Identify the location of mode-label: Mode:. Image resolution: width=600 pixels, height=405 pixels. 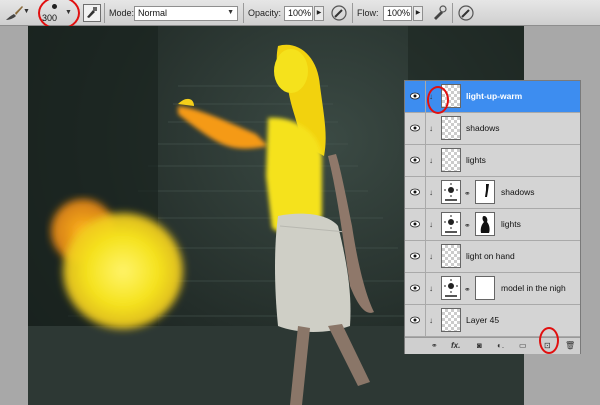
(122, 13).